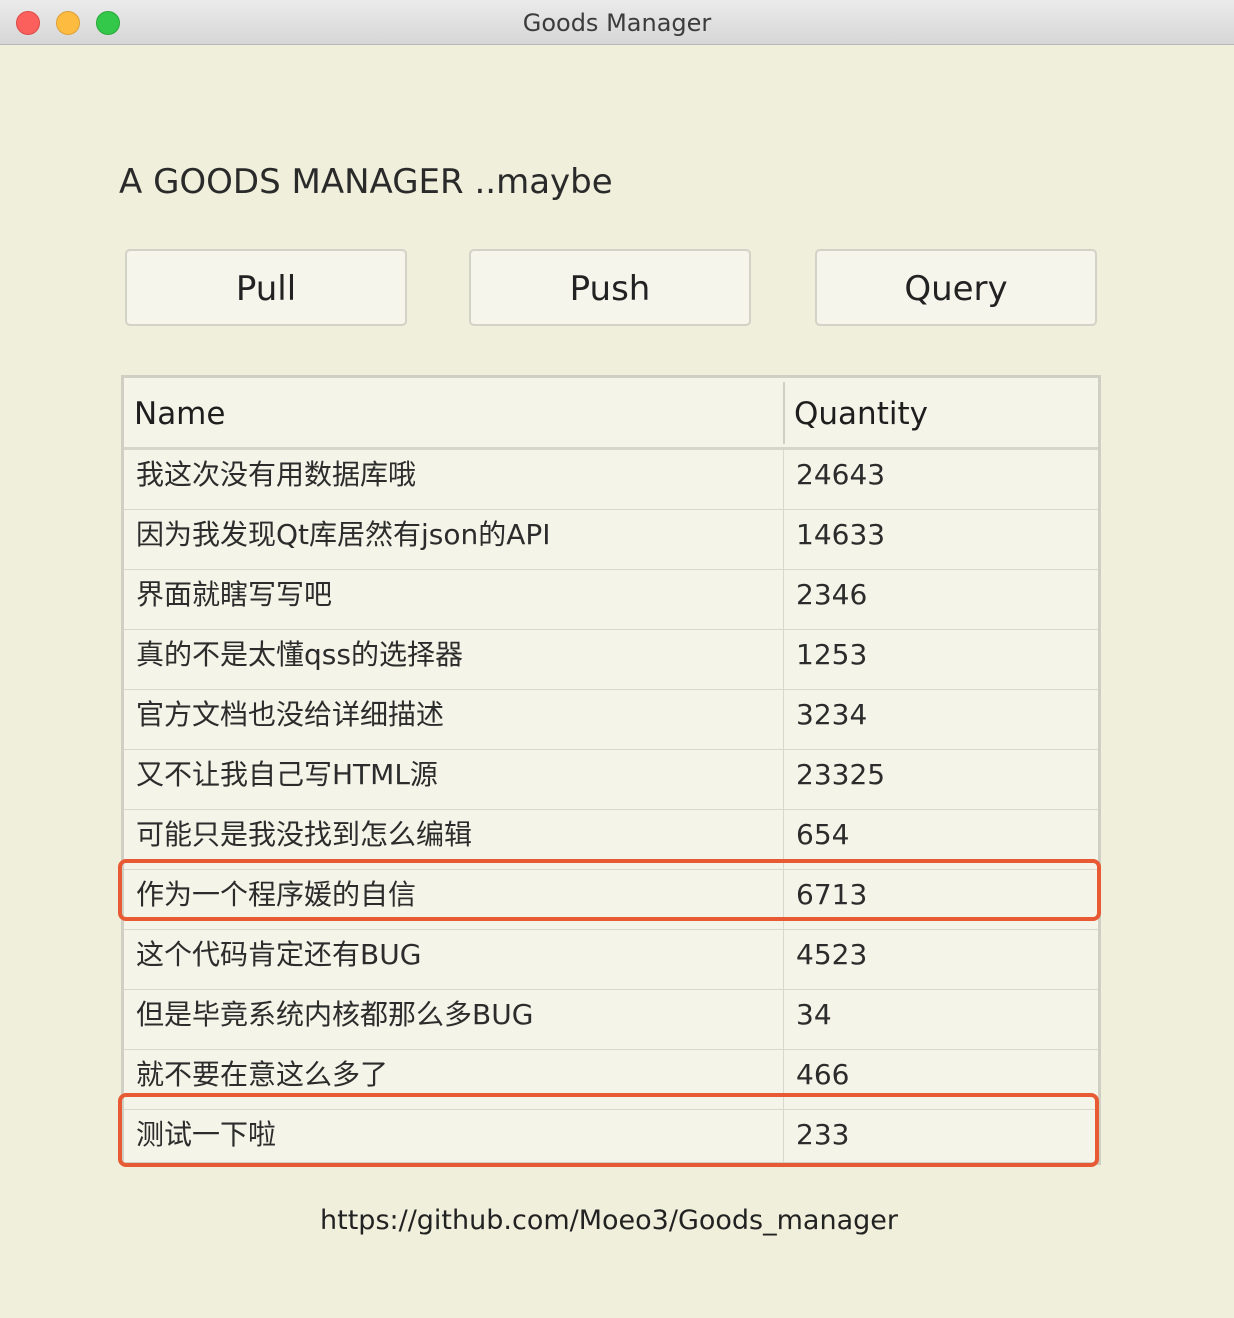  What do you see at coordinates (610, 287) in the screenshot?
I see `push-button: Push` at bounding box center [610, 287].